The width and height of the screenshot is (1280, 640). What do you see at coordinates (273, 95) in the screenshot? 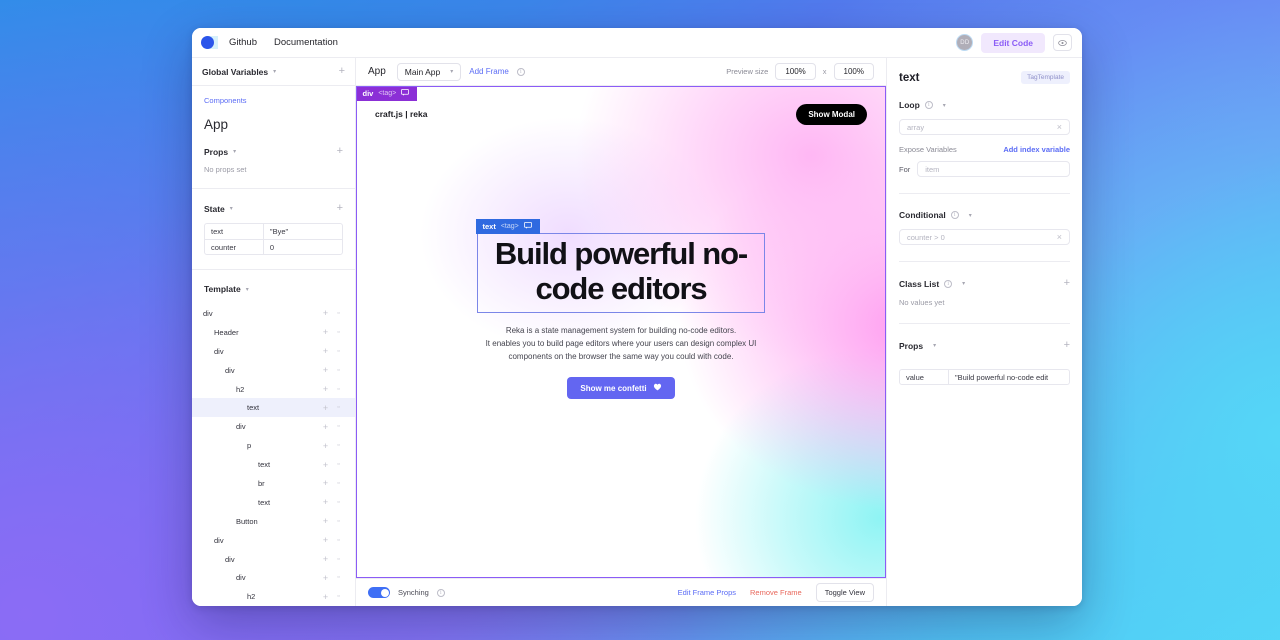
I see `components-link: Components` at bounding box center [273, 95].